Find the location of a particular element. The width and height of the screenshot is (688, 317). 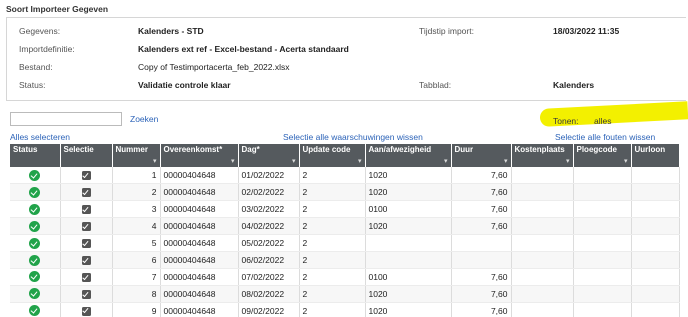

table-row: 5 00000404648 05/02/2022 2 is located at coordinates (345, 243).